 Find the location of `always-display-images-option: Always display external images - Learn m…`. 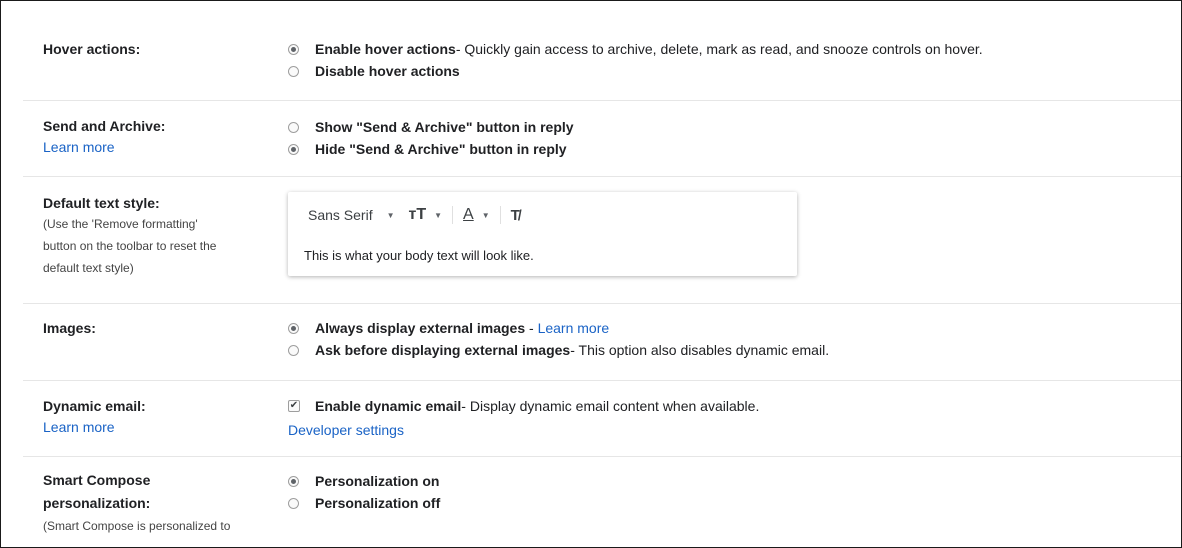

always-display-images-option: Always display external images - Learn m… is located at coordinates (558, 328).